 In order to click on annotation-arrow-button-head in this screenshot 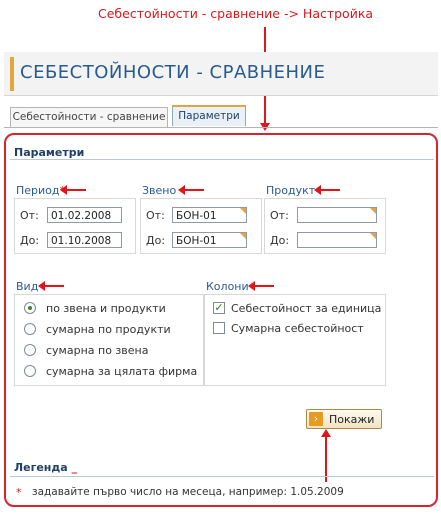, I will do `click(326, 433)`.